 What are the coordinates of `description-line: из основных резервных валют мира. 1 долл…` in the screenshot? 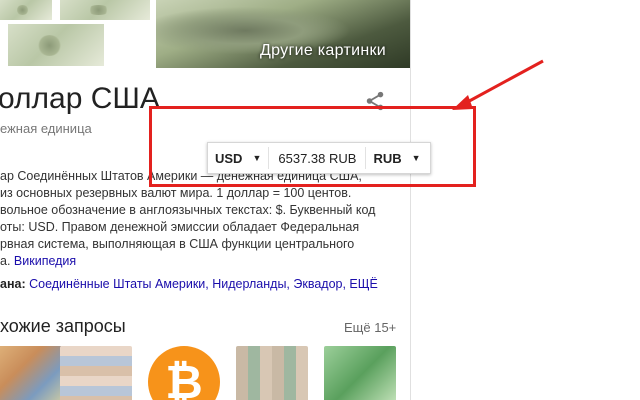 It's located at (176, 193).